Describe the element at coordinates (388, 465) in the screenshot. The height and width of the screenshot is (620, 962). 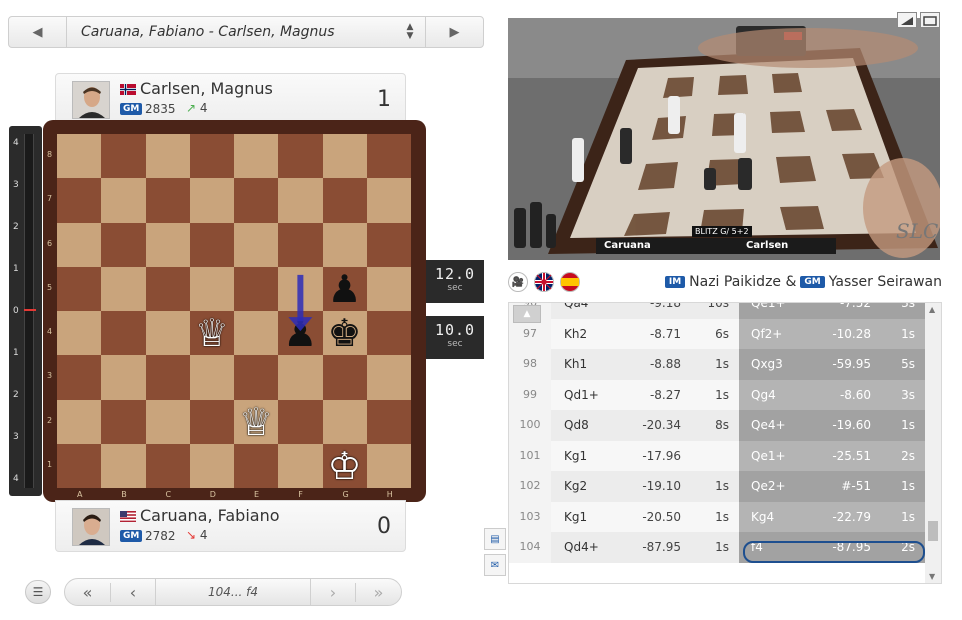
I see `board-square-h1` at that location.